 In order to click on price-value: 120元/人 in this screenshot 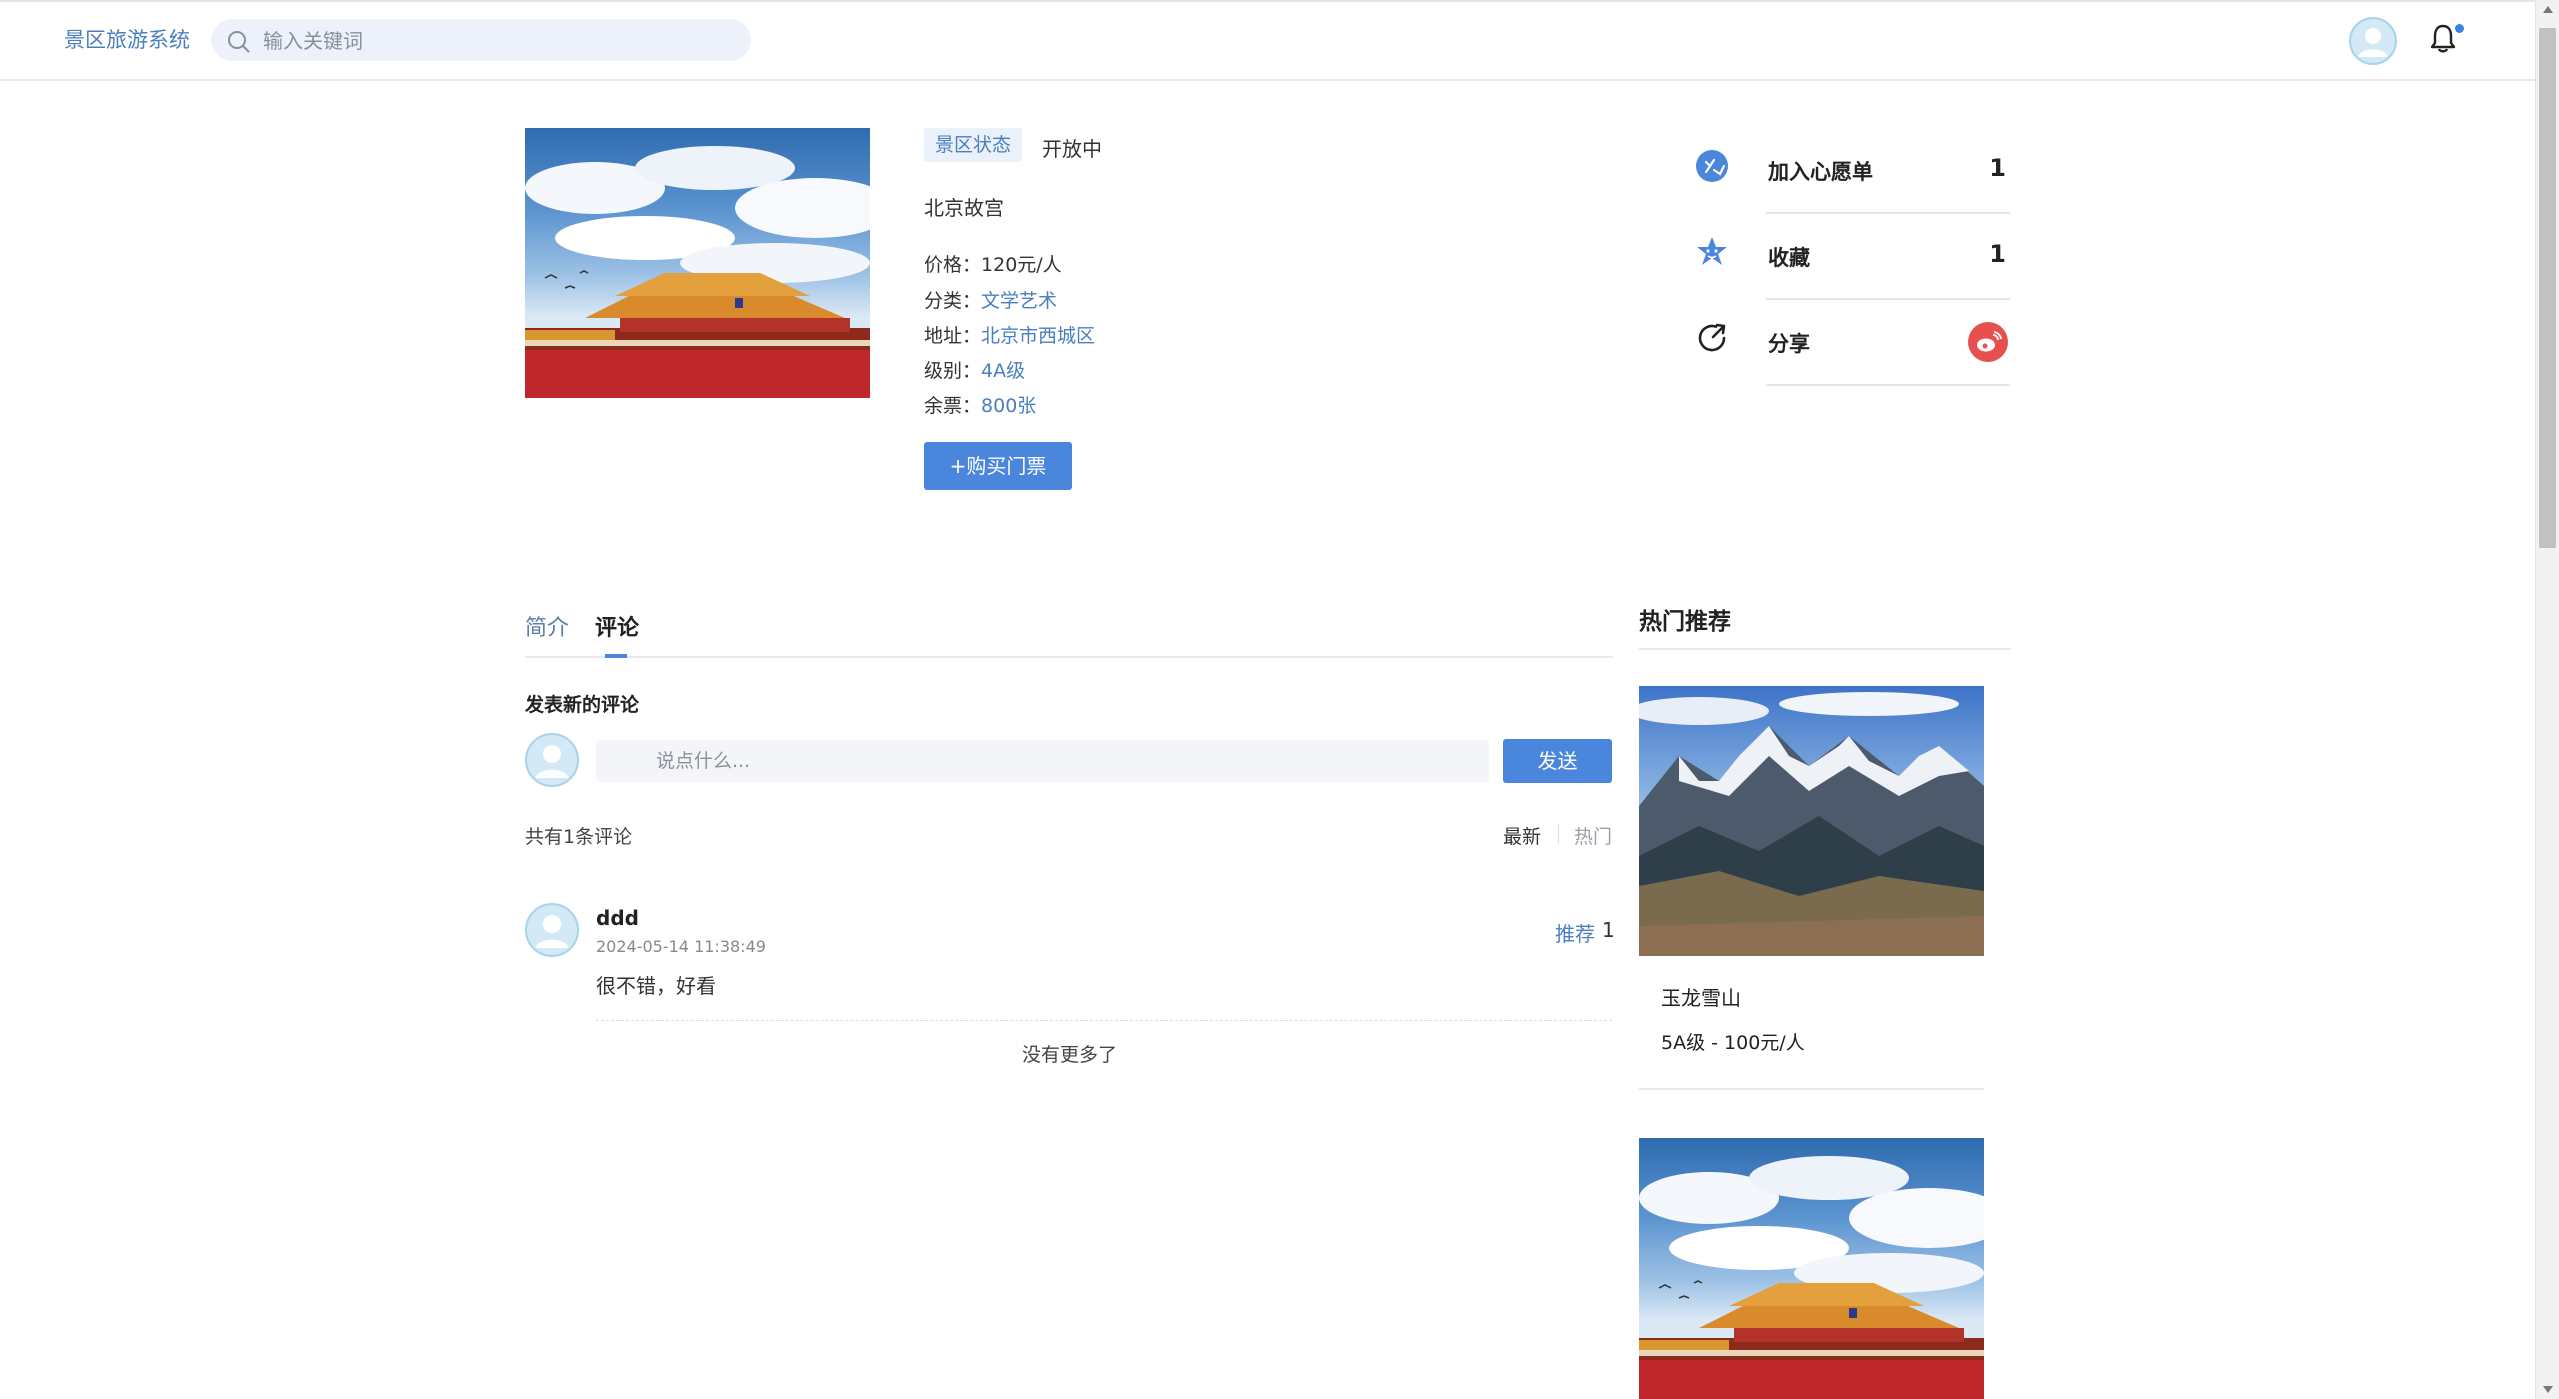, I will do `click(1021, 265)`.